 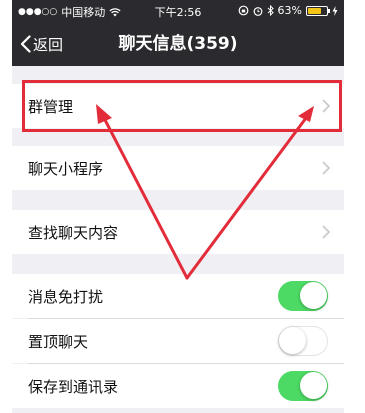 What do you see at coordinates (178, 168) in the screenshot?
I see `mini-programs-row: 聊天小程序` at bounding box center [178, 168].